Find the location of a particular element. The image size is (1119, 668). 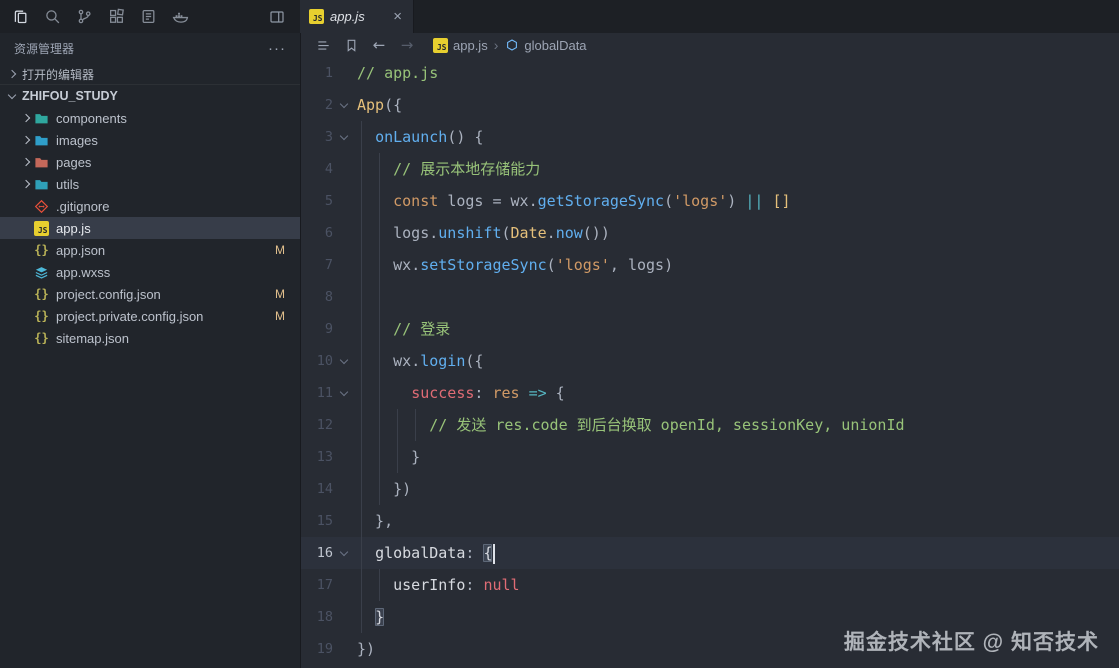

code-line-10: 10 wx.login({ is located at coordinates (710, 361).